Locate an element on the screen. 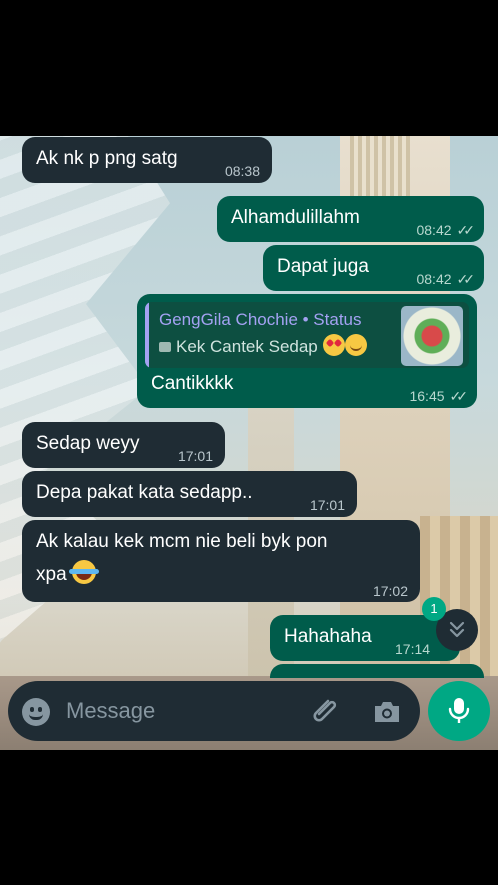  unread-count-badge: 1 is located at coordinates (434, 609).